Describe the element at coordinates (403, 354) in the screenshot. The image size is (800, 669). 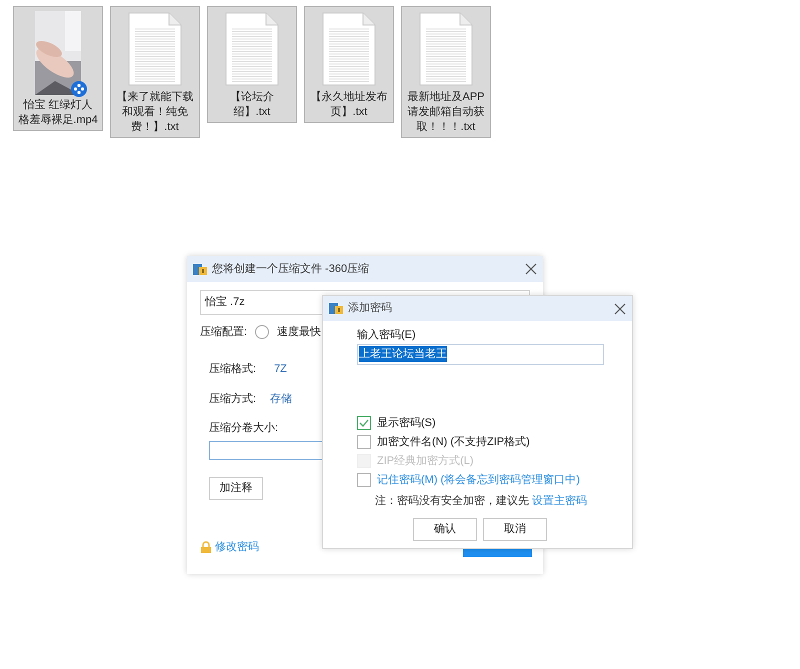
I see `password-value: 上老王论坛当老王` at that location.